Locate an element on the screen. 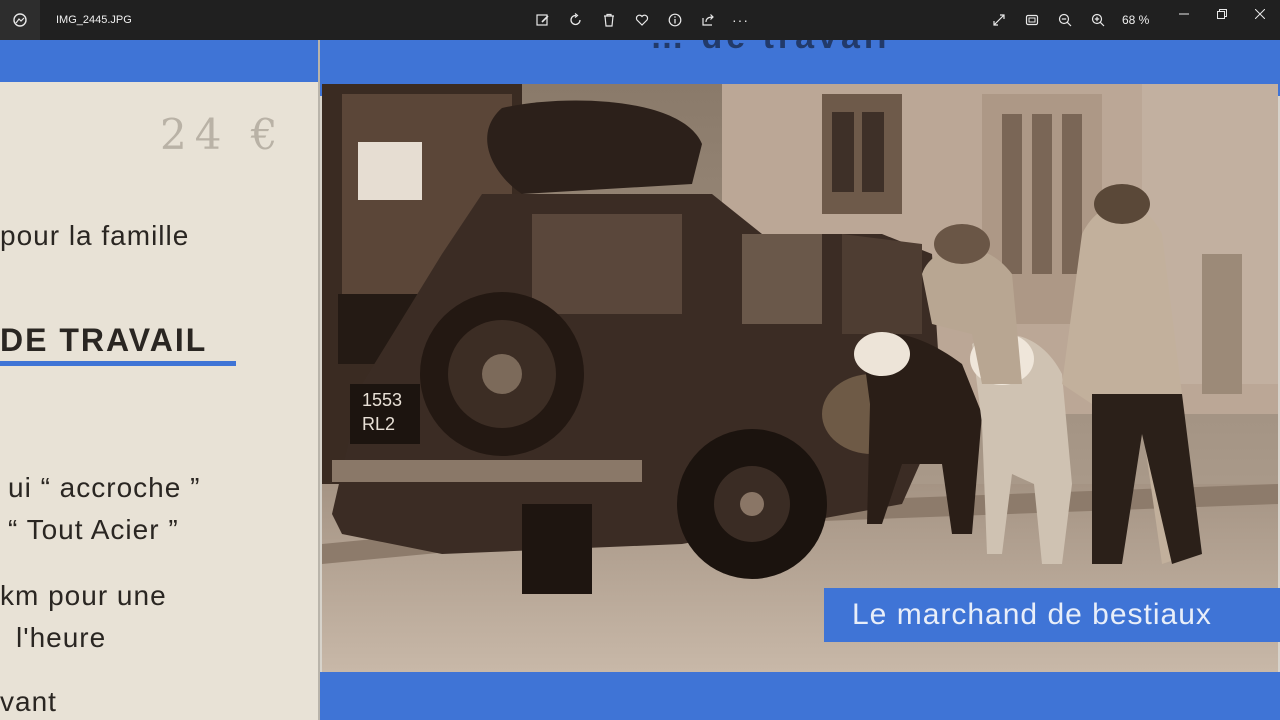 The image size is (1280, 720). plate-text-1: 1553 is located at coordinates (382, 400).